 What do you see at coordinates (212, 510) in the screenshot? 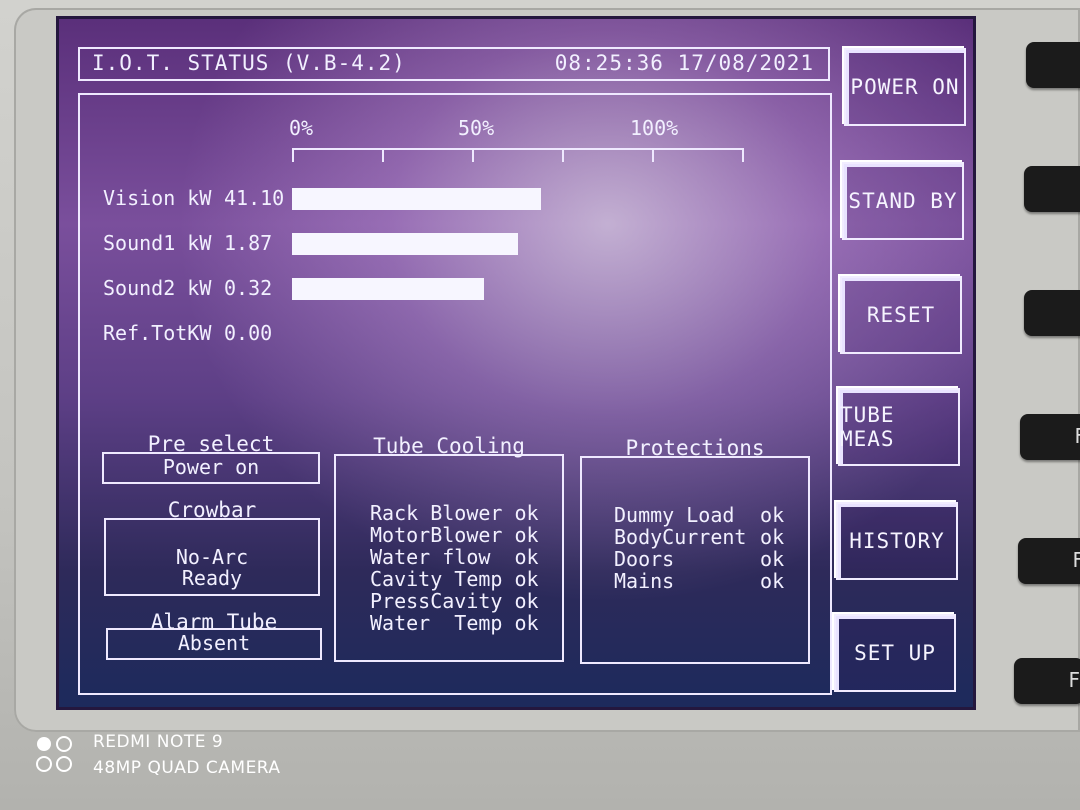
I see `crowbar-title: Crowbar` at bounding box center [212, 510].